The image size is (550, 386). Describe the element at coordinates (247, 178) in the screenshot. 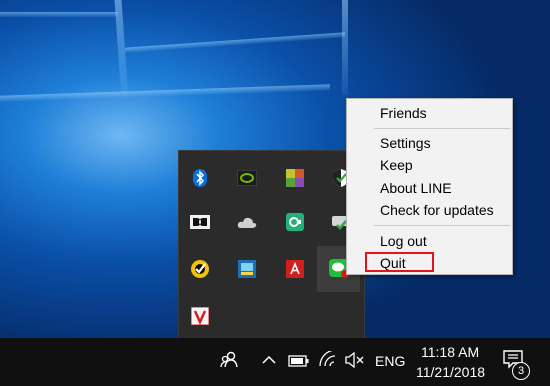

I see `nvidia-icon` at that location.